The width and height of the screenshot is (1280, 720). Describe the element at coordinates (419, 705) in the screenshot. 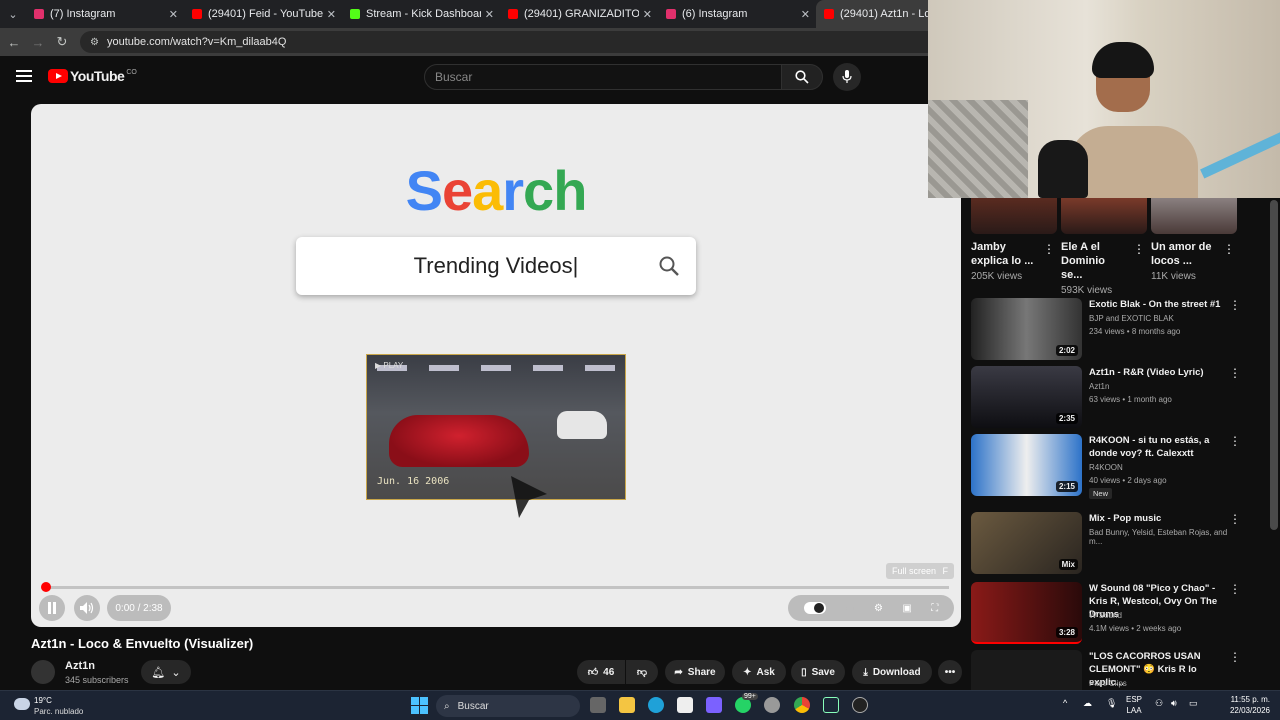

I see `windows-start-icon` at that location.